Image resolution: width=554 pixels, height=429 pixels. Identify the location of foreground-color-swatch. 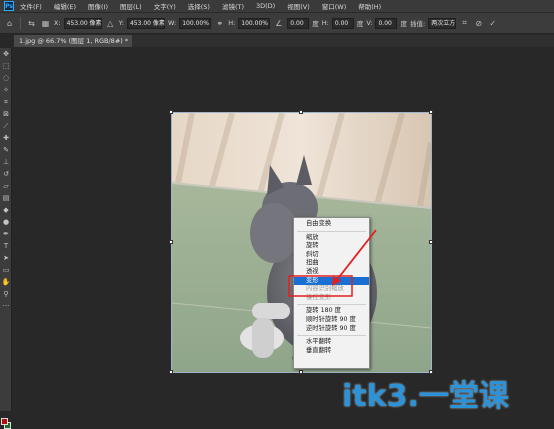
(4, 421).